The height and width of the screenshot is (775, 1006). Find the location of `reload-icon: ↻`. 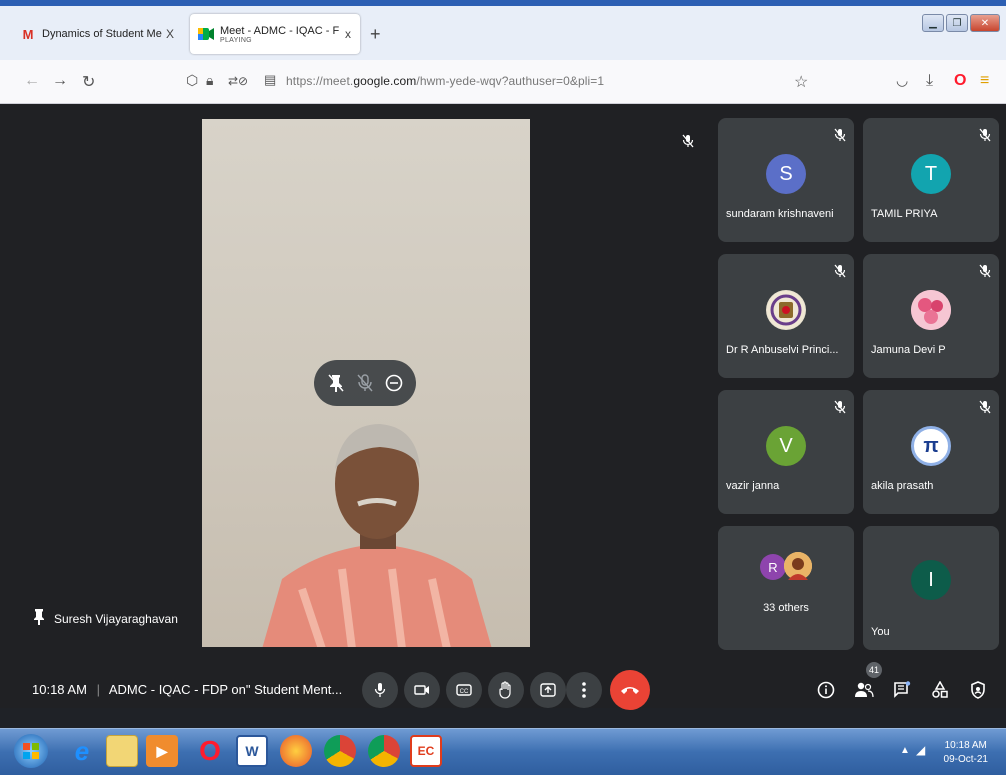

reload-icon: ↻ is located at coordinates (88, 82).